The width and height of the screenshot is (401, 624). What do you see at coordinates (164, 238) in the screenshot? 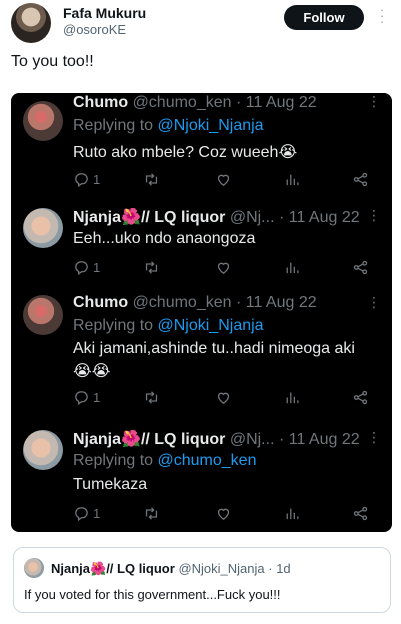
I see `tweet-body: Eeh...uko ndo anaongoza` at bounding box center [164, 238].